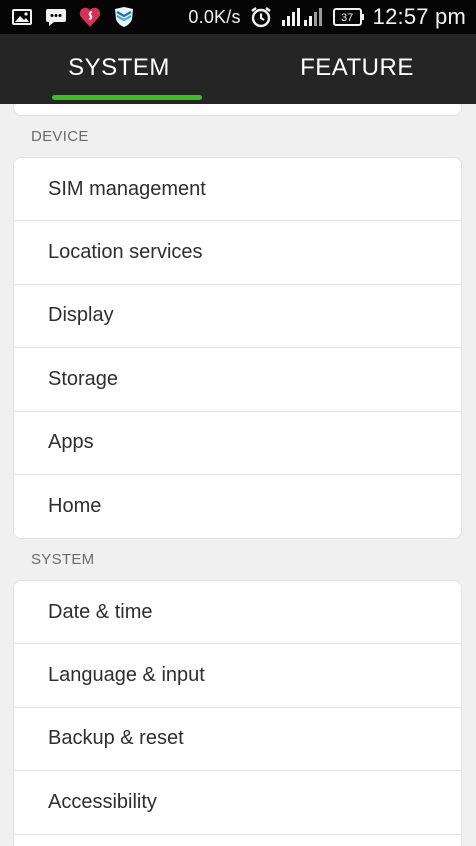 This screenshot has width=476, height=846. Describe the element at coordinates (56, 17) in the screenshot. I see `chat-icon` at that location.